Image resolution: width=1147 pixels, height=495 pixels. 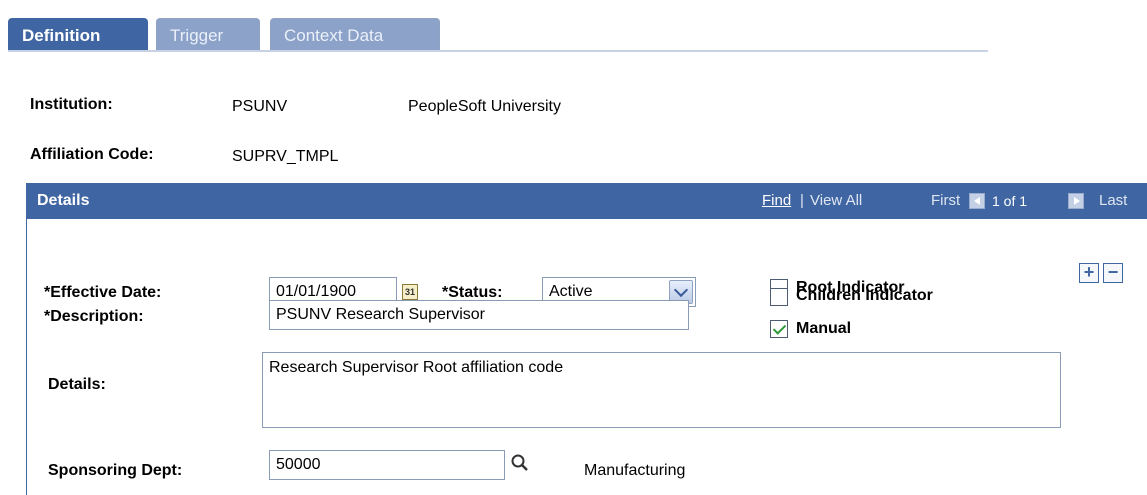 What do you see at coordinates (1010, 201) in the screenshot?
I see `row-counter: 1 of 1` at bounding box center [1010, 201].